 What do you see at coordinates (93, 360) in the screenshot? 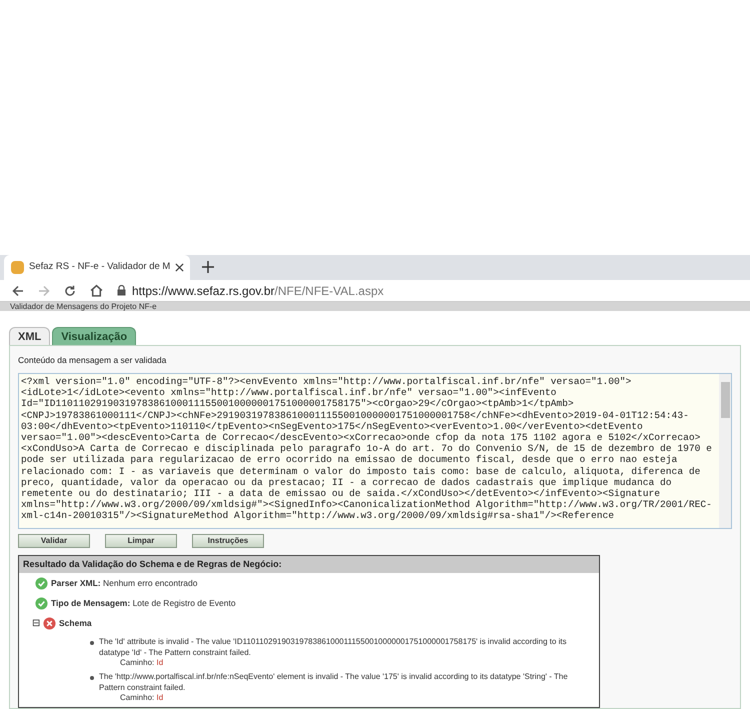
I see `field-label: Conteúdo da mensagem a ser validada` at bounding box center [93, 360].